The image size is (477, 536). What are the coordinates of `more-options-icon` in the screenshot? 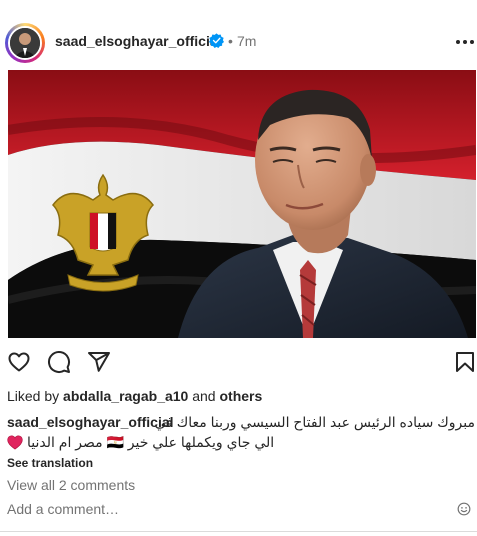 It's located at (465, 42).